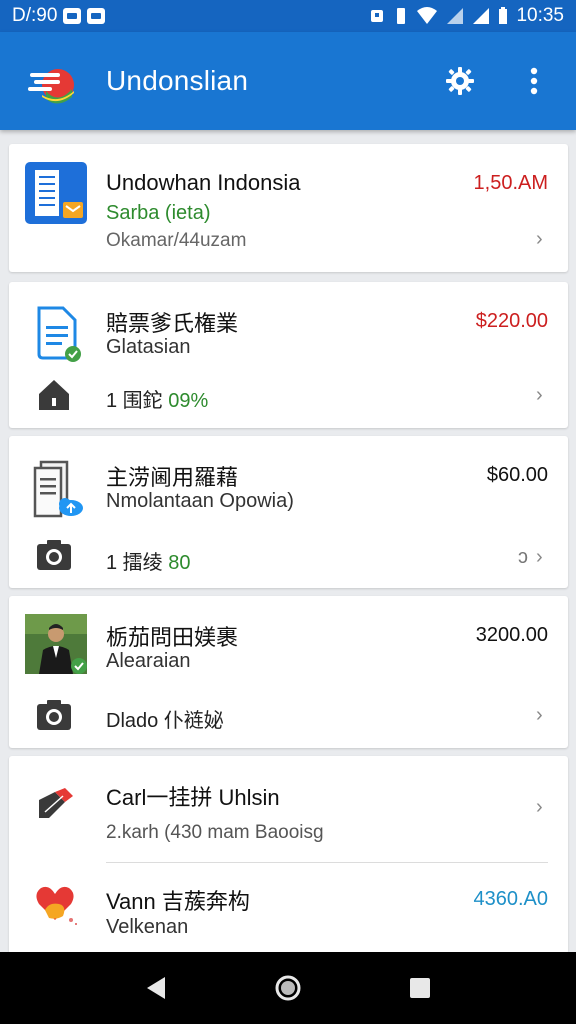  Describe the element at coordinates (540, 15) in the screenshot. I see `status-time: 10:35` at that location.